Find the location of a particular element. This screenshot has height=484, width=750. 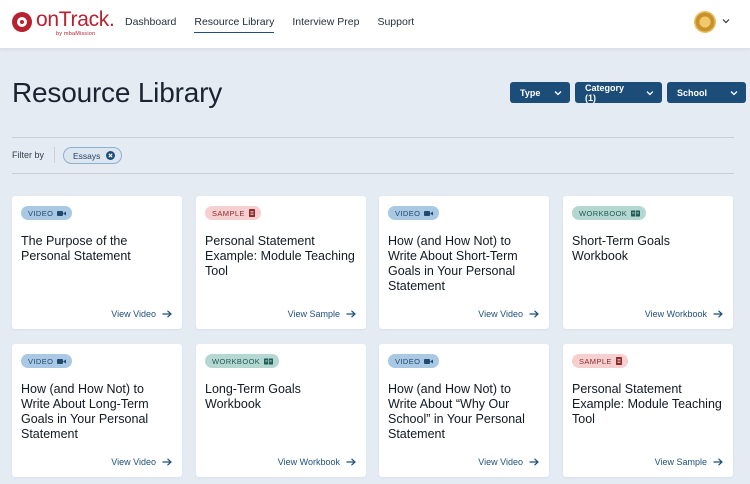

nav-item-resource-library: Resource Library is located at coordinates (234, 24).